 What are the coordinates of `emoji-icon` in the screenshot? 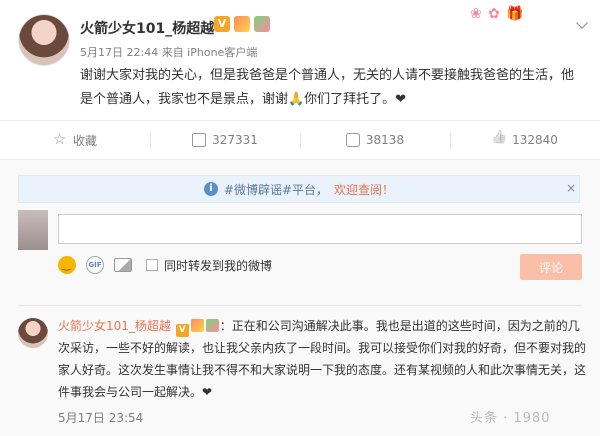 It's located at (67, 265).